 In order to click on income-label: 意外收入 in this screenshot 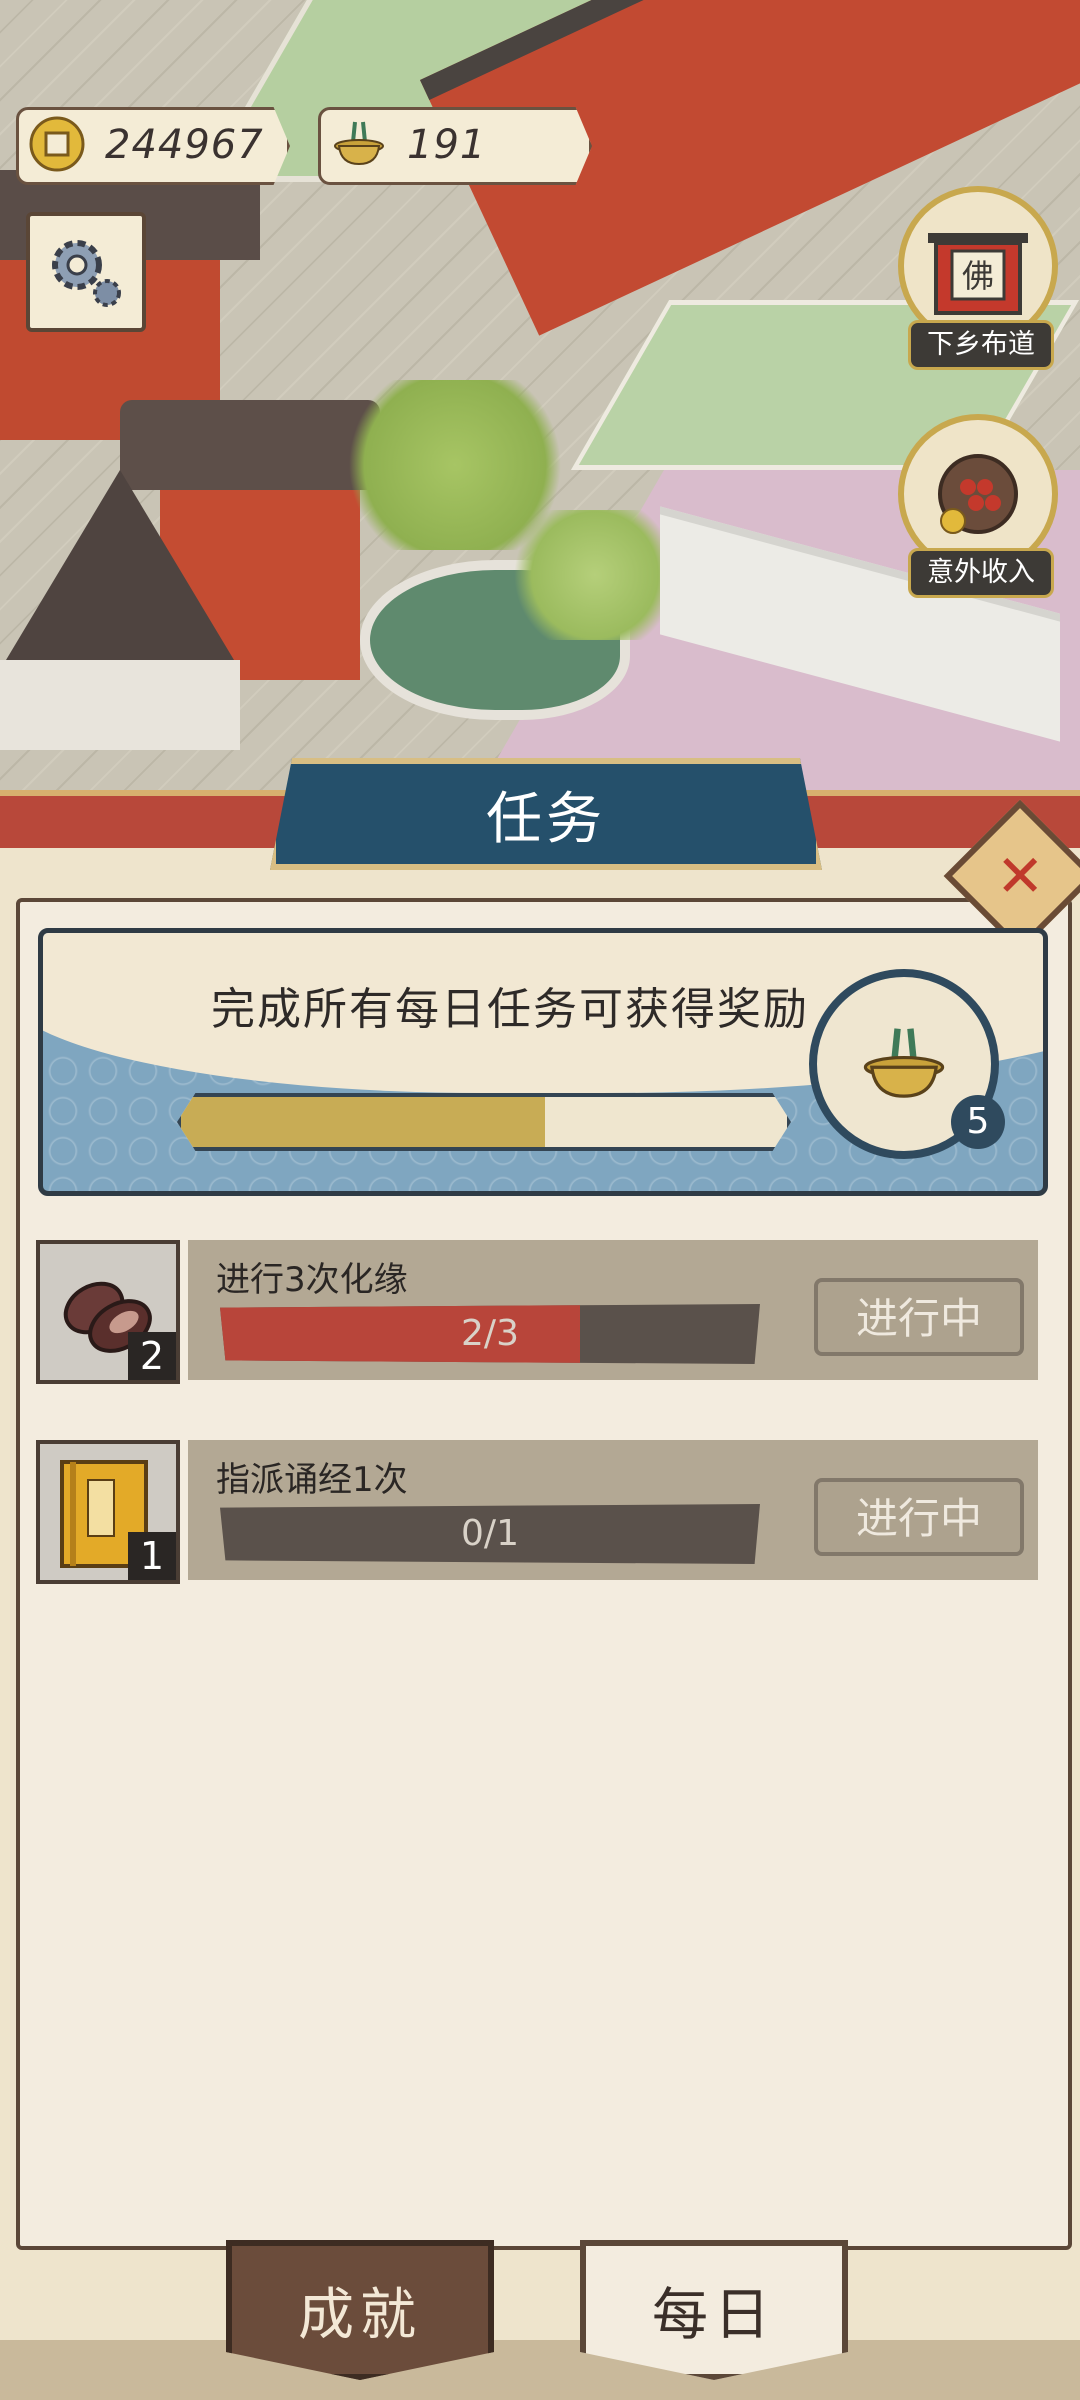, I will do `click(981, 573)`.